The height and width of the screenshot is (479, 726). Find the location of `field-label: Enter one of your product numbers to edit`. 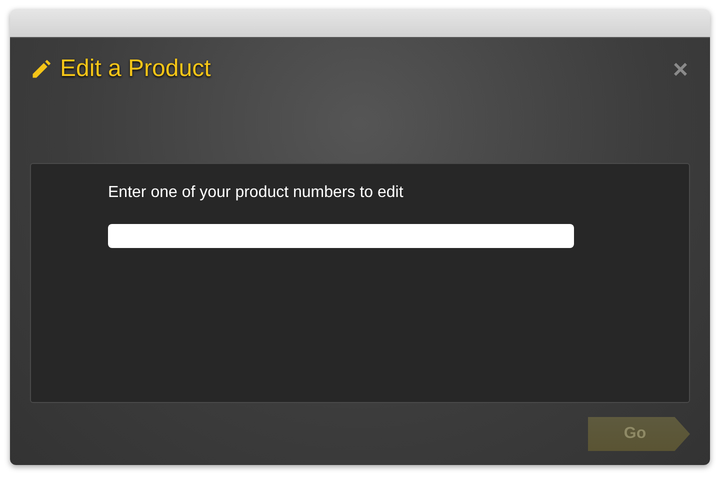

field-label: Enter one of your product numbers to edit is located at coordinates (256, 193).